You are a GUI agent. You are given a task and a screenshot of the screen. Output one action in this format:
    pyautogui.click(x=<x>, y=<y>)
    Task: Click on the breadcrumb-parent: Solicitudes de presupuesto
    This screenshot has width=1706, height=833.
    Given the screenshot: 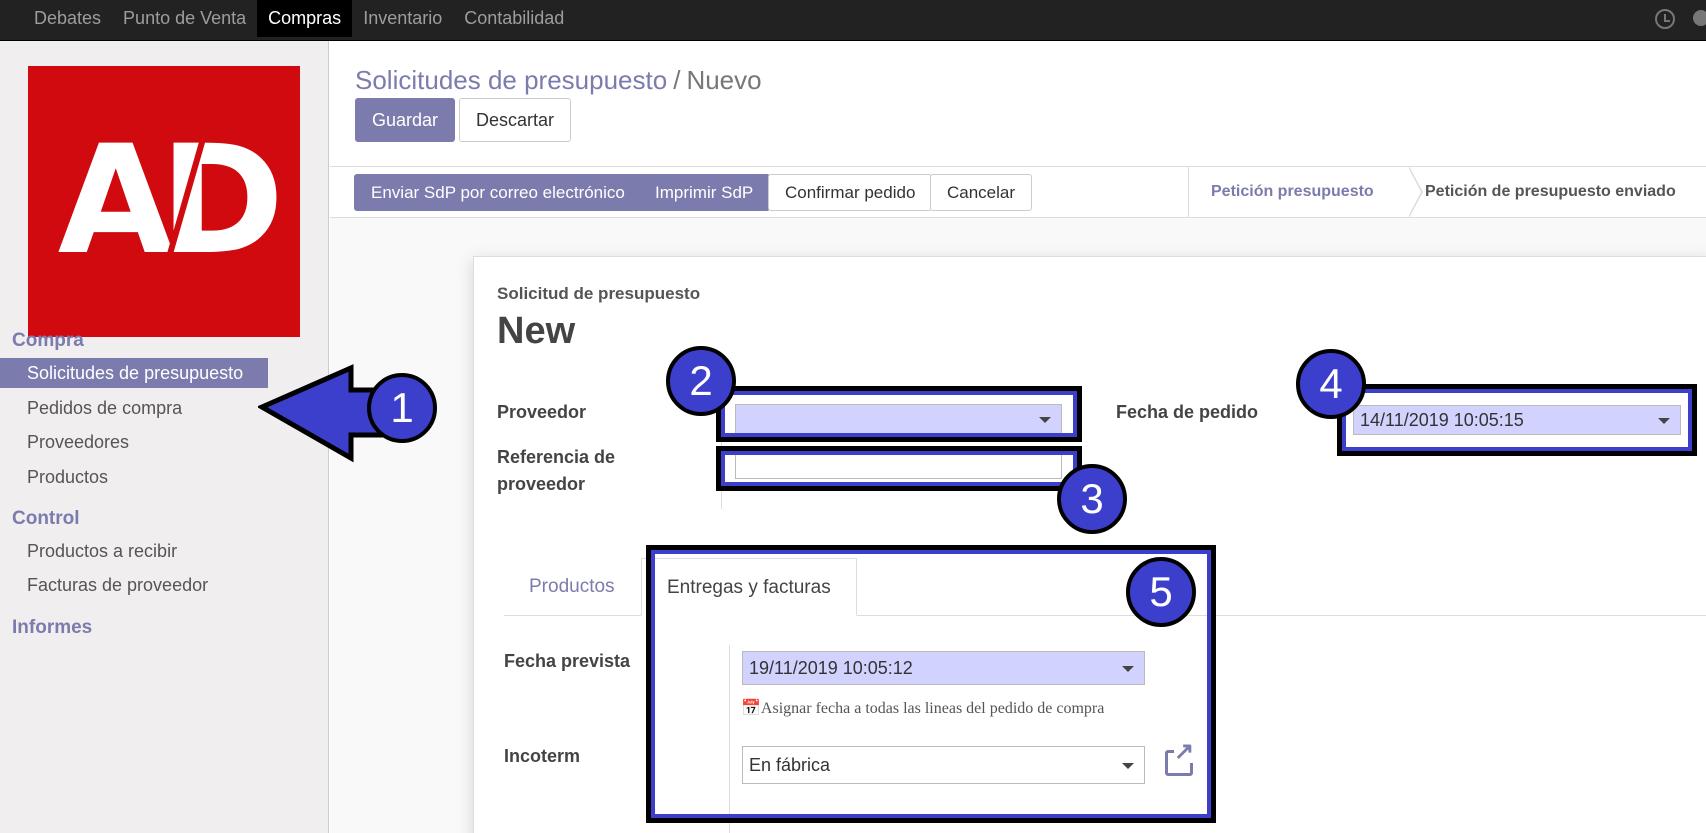 What is the action you would take?
    pyautogui.click(x=511, y=80)
    